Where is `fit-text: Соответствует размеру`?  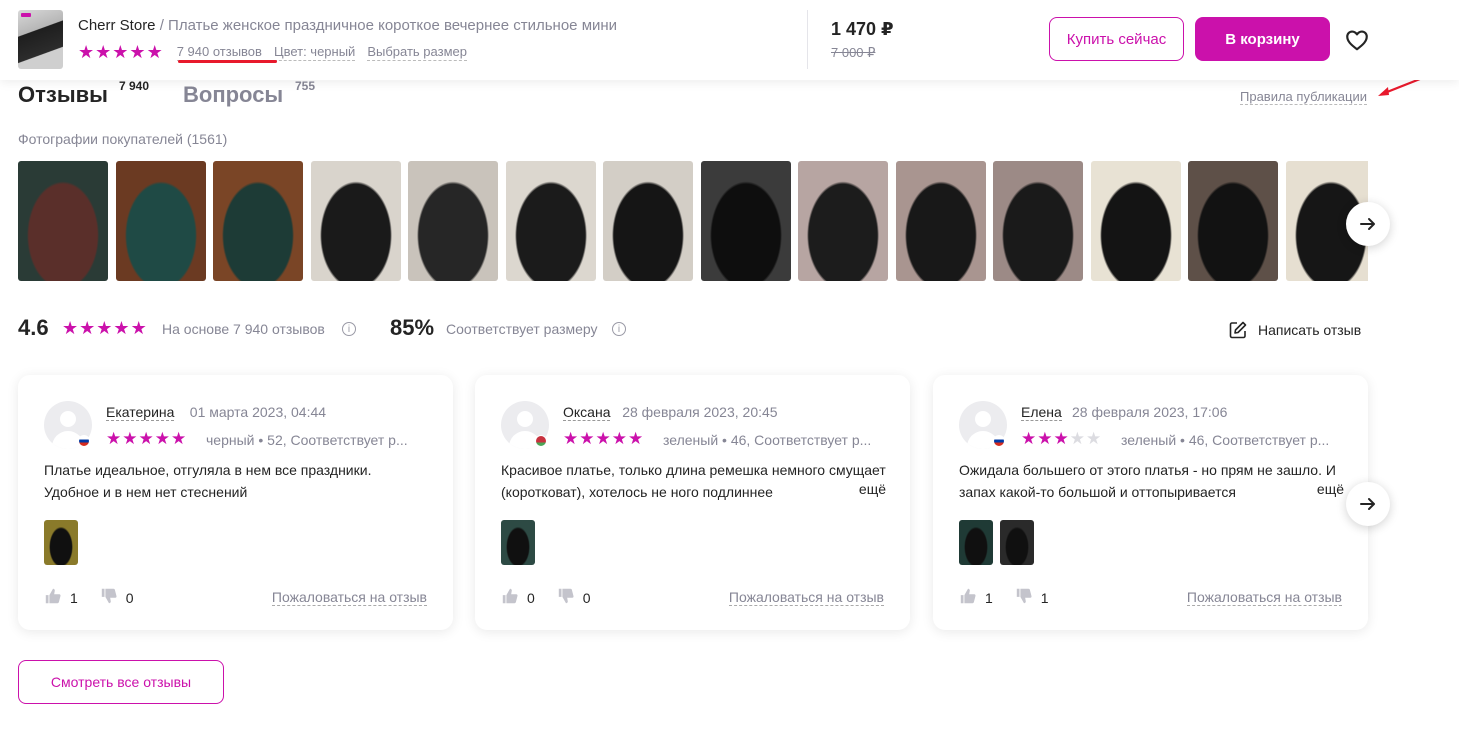
fit-text: Соответствует размеру is located at coordinates (522, 329).